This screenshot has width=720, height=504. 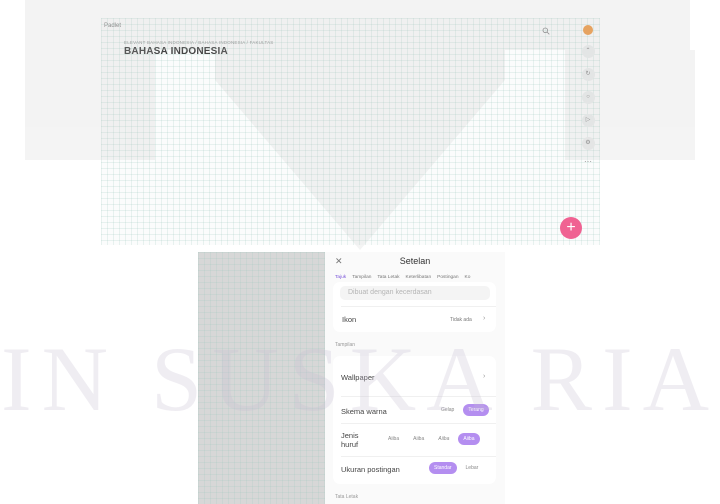 I want to click on font-option-2: Aiiba, so click(x=418, y=439).